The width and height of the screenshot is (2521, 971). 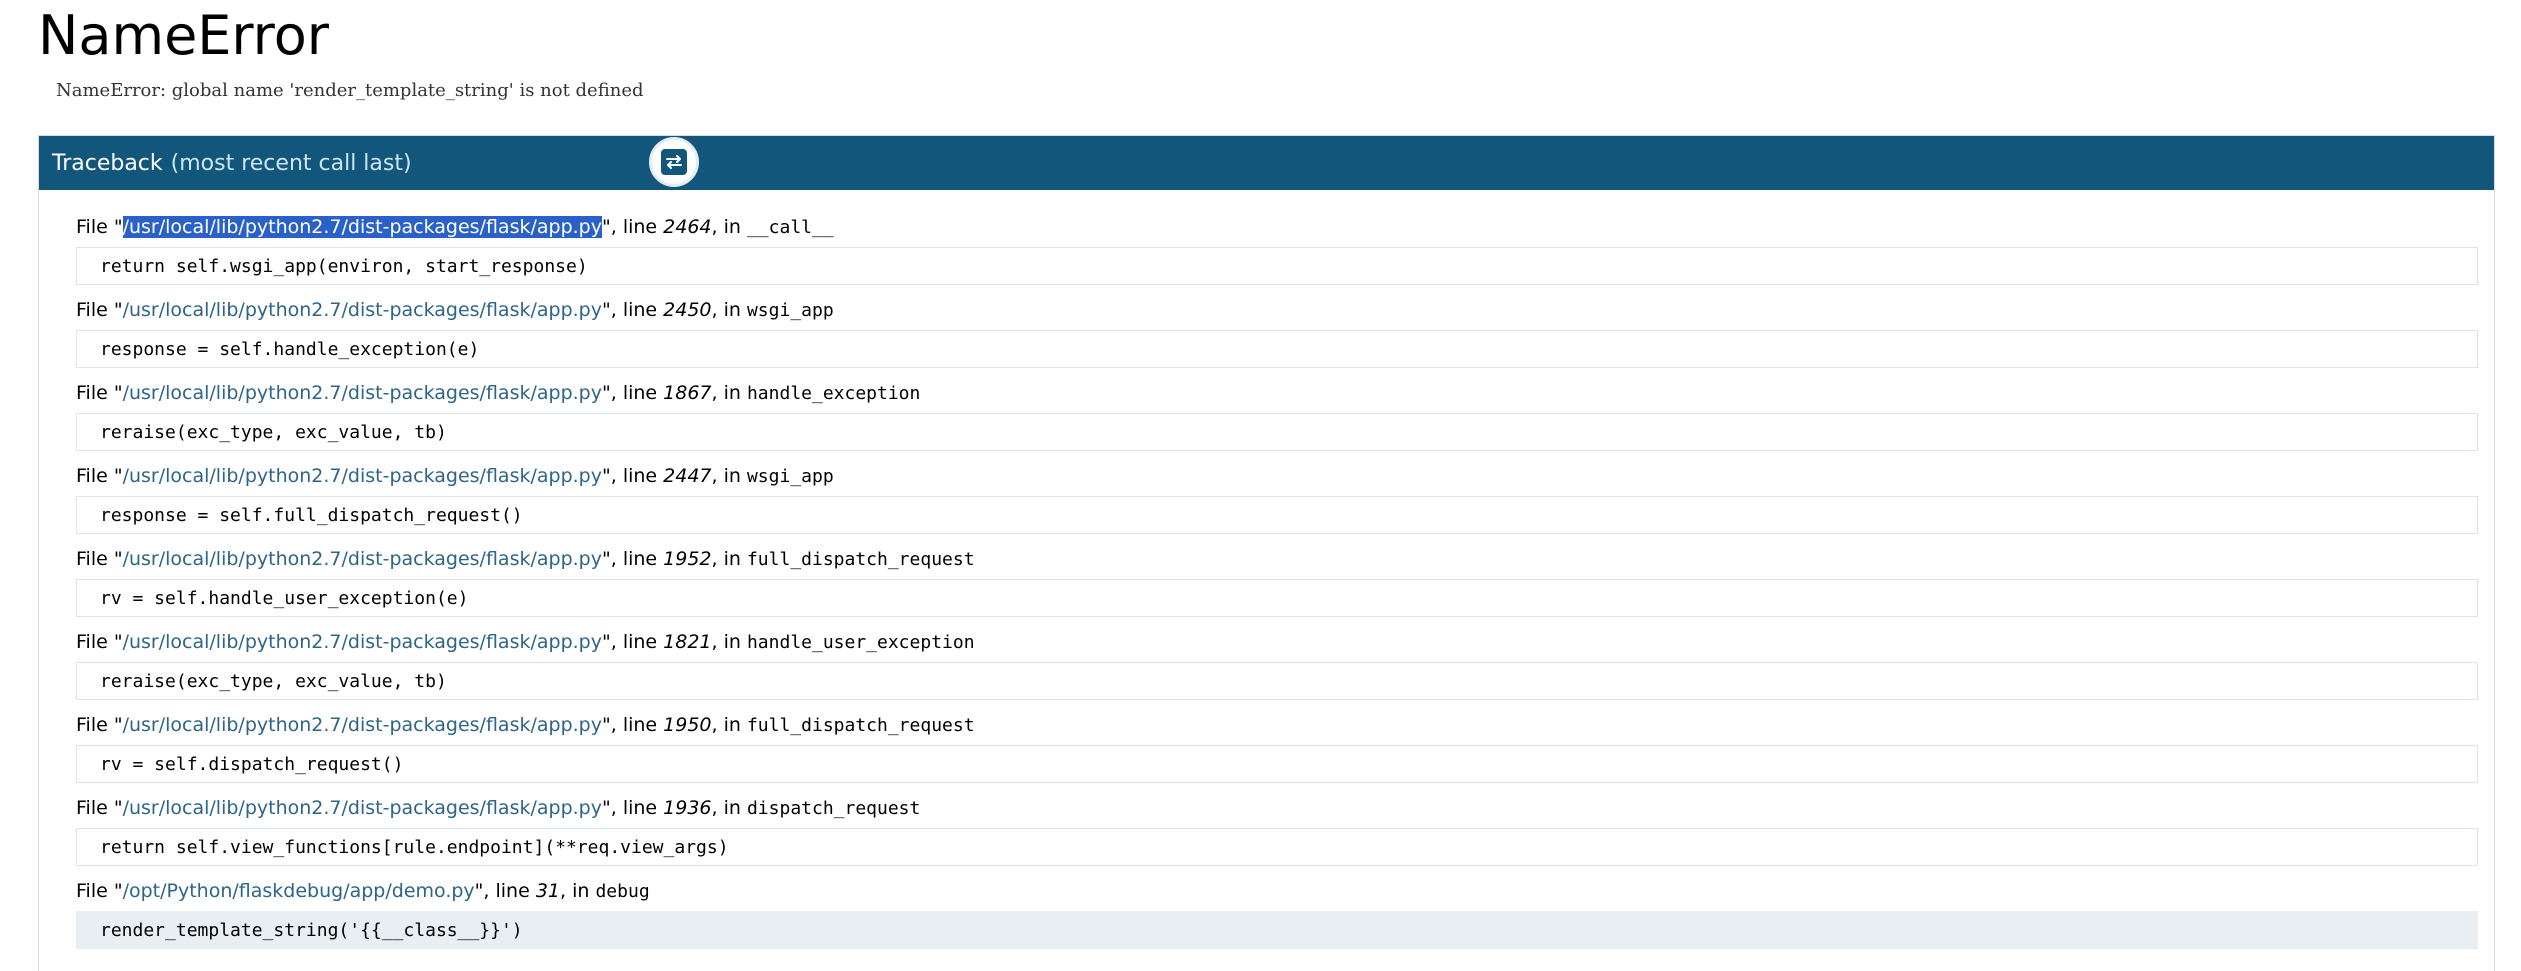 I want to click on frame-source-line: rv = self.dispatch_request(), so click(x=1277, y=764).